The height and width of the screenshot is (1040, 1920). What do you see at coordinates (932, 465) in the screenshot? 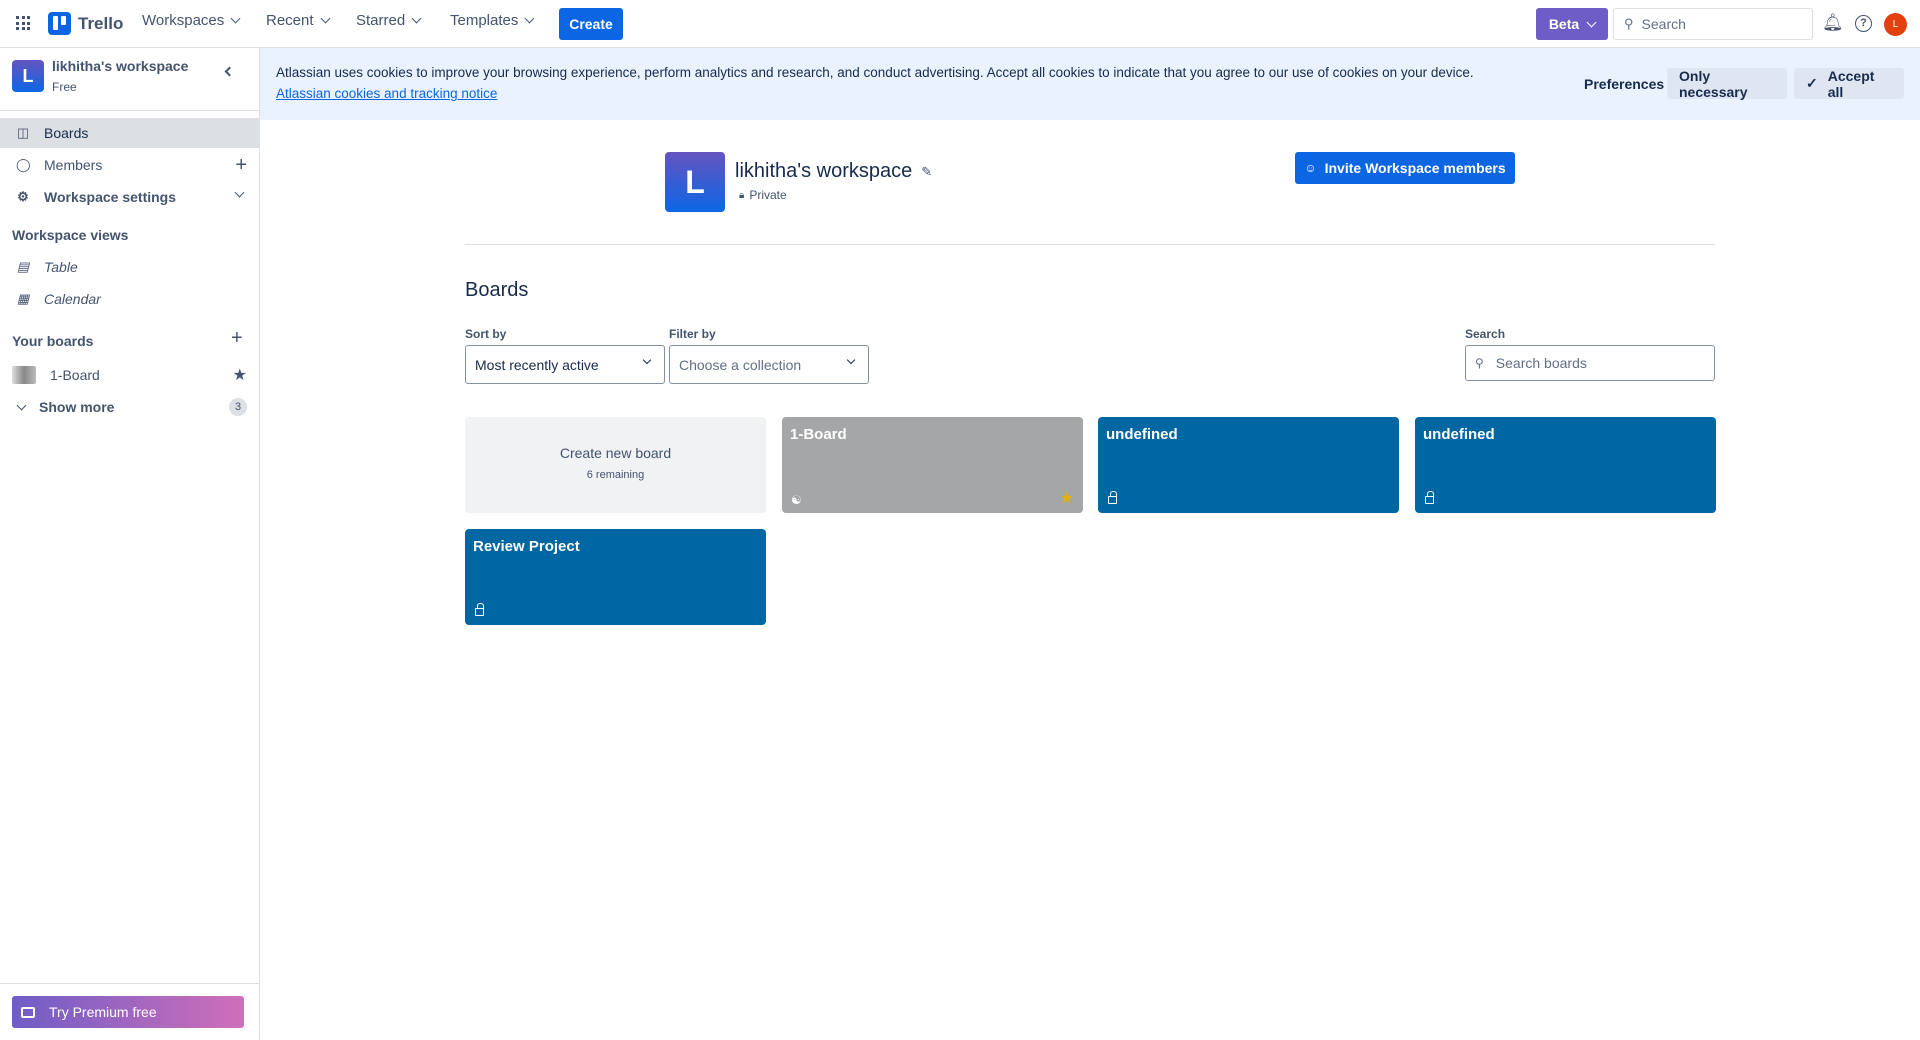
I see `board-tile: 1-Board ☯ ★` at bounding box center [932, 465].